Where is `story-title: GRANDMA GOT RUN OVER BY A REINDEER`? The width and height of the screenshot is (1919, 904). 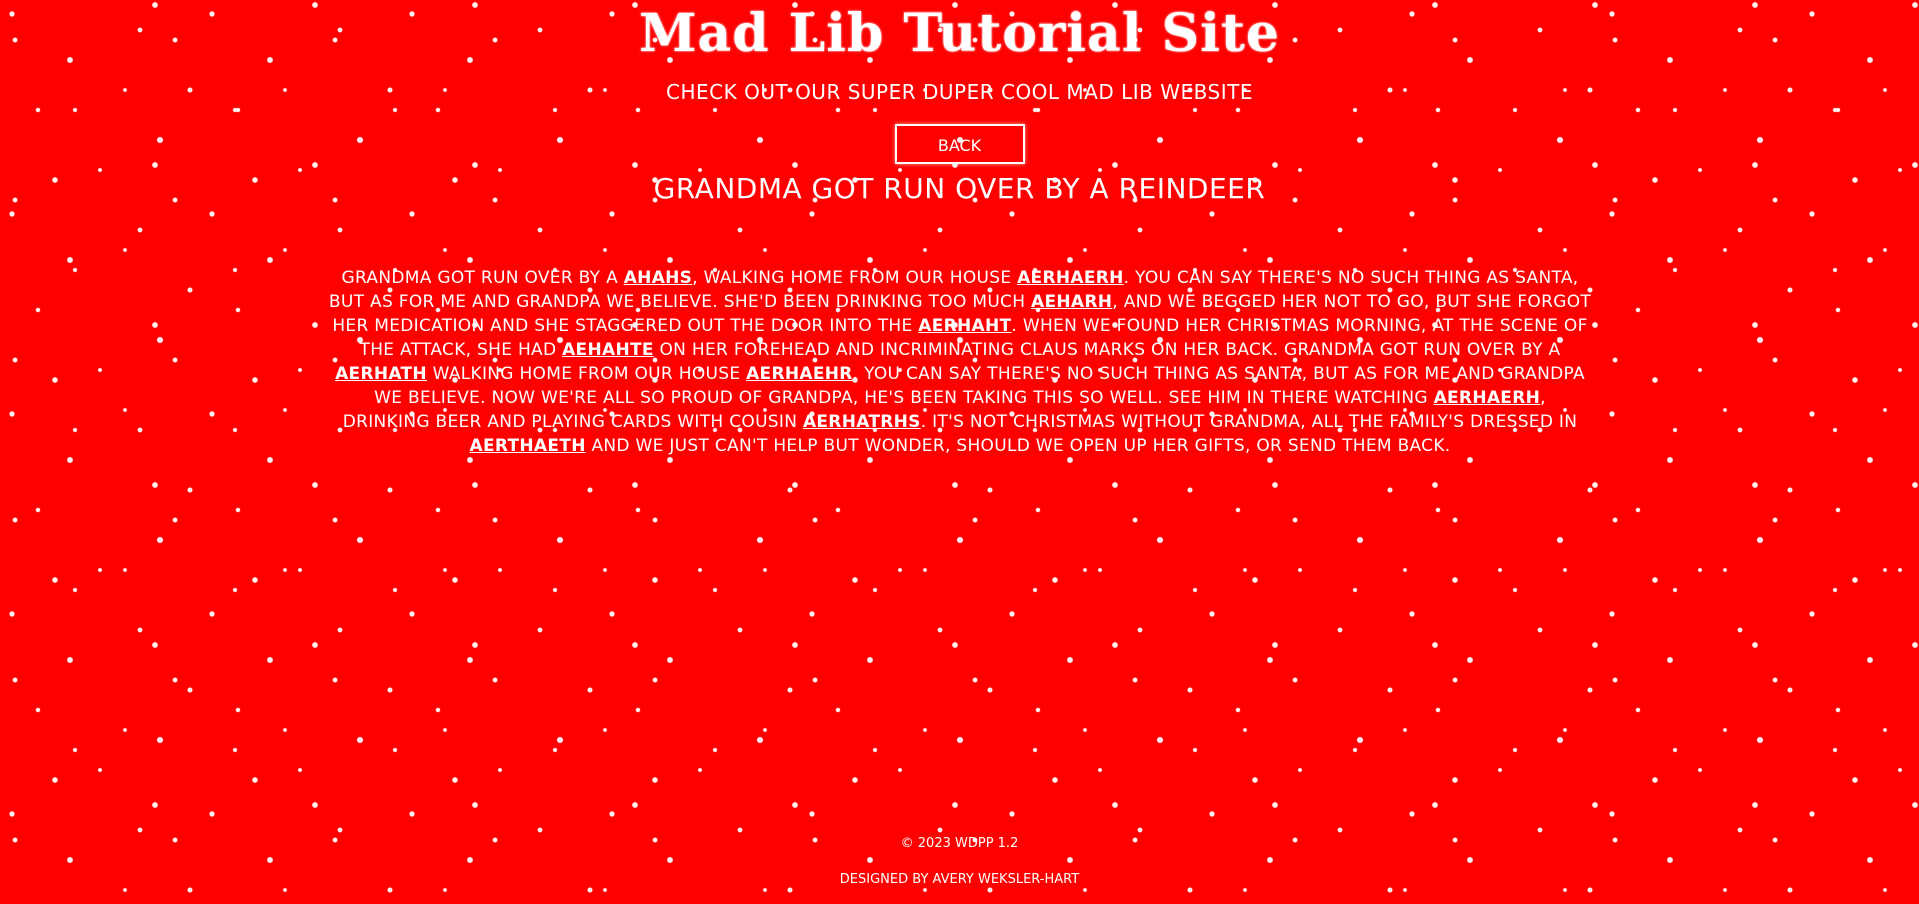
story-title: GRANDMA GOT RUN OVER BY A REINDEER is located at coordinates (959, 188).